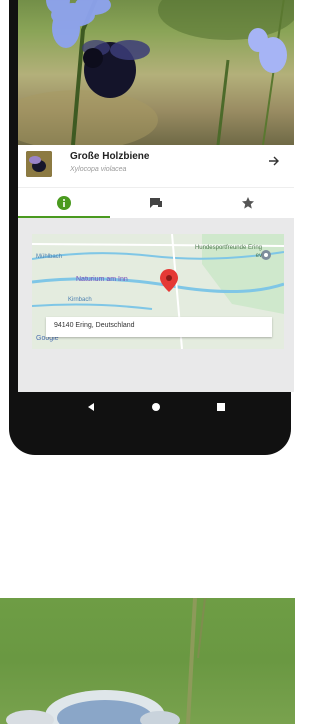 This screenshot has width=320, height=724. Describe the element at coordinates (49, 257) in the screenshot. I see `map-label-muhlbach: Mühlbach` at that location.